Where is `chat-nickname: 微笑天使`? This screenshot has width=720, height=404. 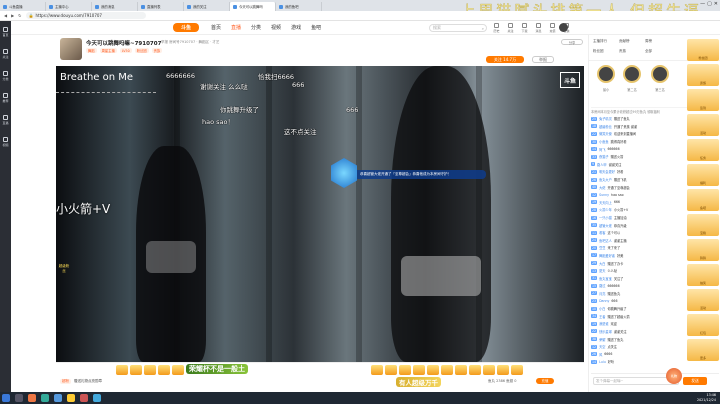 chat-nickname: 微笑天使 is located at coordinates (605, 133).